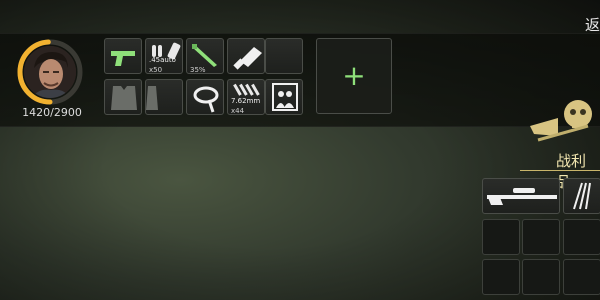 This screenshot has height=300, width=600. Describe the element at coordinates (238, 111) in the screenshot. I see `ammo-762-count: x44` at that location.